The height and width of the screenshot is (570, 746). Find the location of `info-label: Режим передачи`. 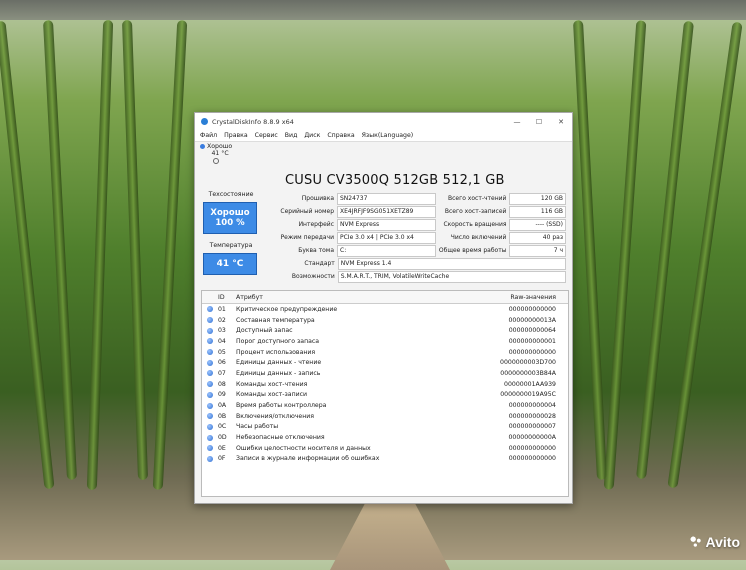

info-label: Режим передачи is located at coordinates (307, 237).